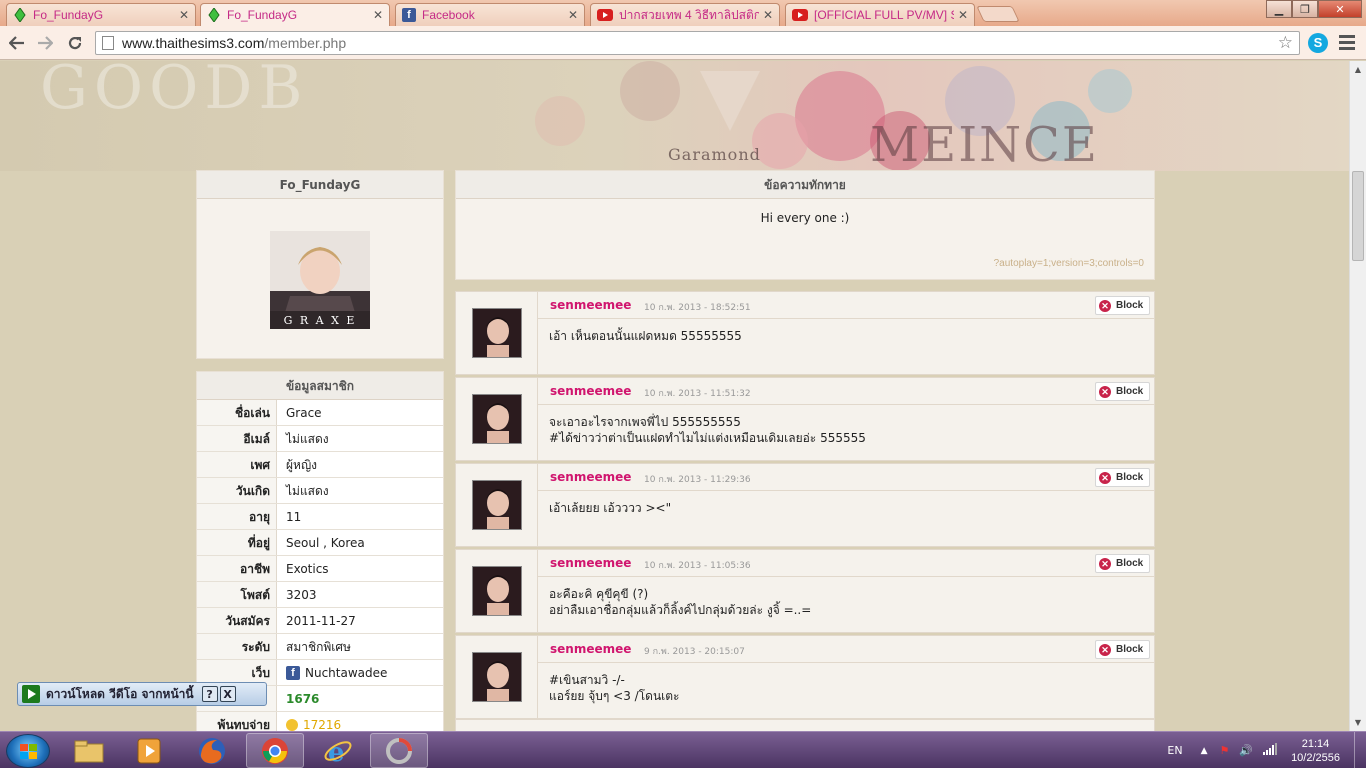 The width and height of the screenshot is (1366, 768). What do you see at coordinates (805, 725) in the screenshot?
I see `comment-card` at bounding box center [805, 725].